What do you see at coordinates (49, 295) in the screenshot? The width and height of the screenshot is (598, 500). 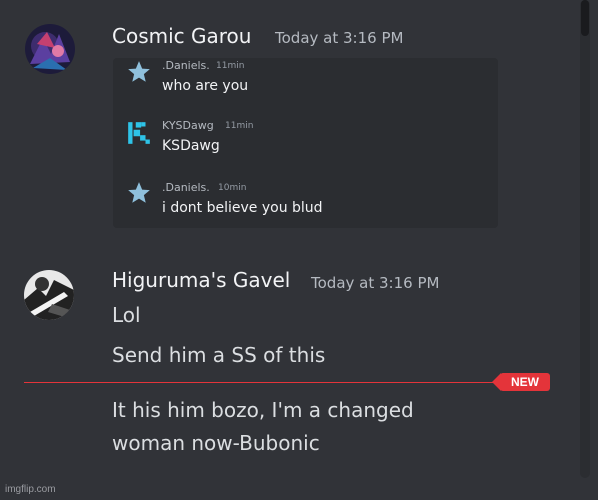 I see `avatar` at bounding box center [49, 295].